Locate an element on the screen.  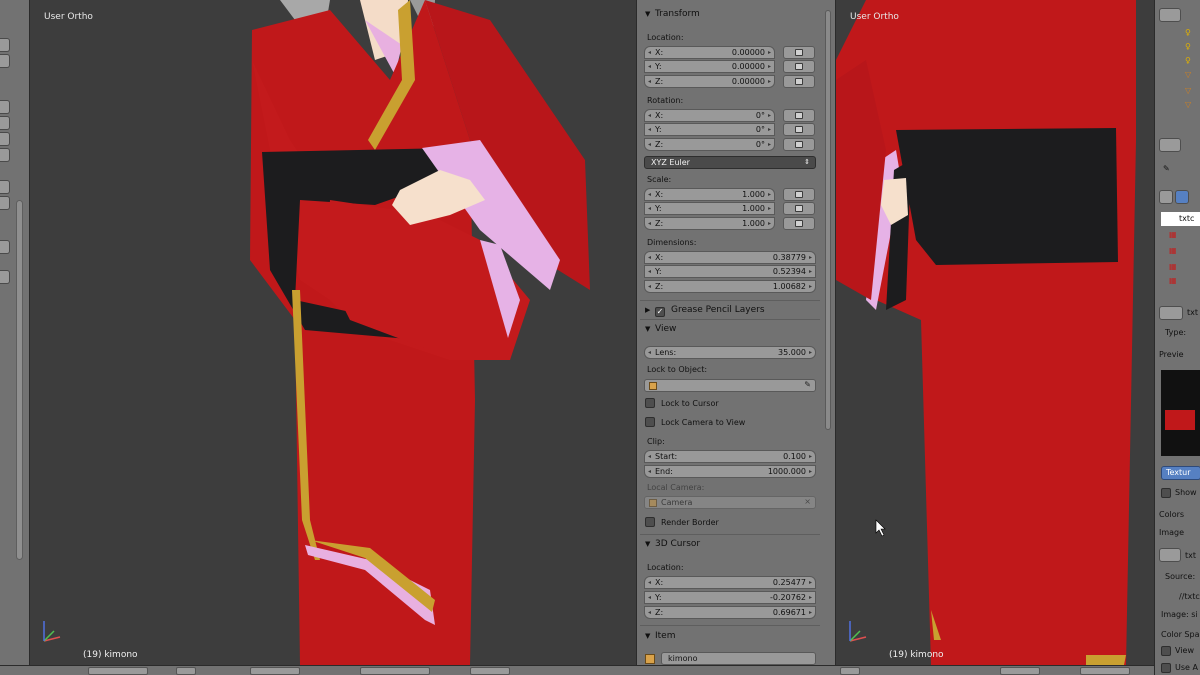
dimensions-label: Dimensions: is located at coordinates (672, 242).